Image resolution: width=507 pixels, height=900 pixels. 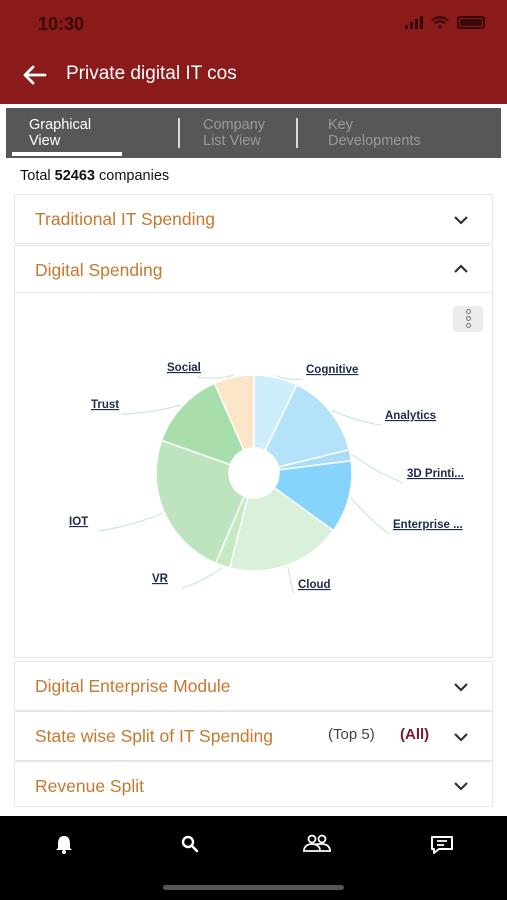 What do you see at coordinates (64, 844) in the screenshot?
I see `bell-icon` at bounding box center [64, 844].